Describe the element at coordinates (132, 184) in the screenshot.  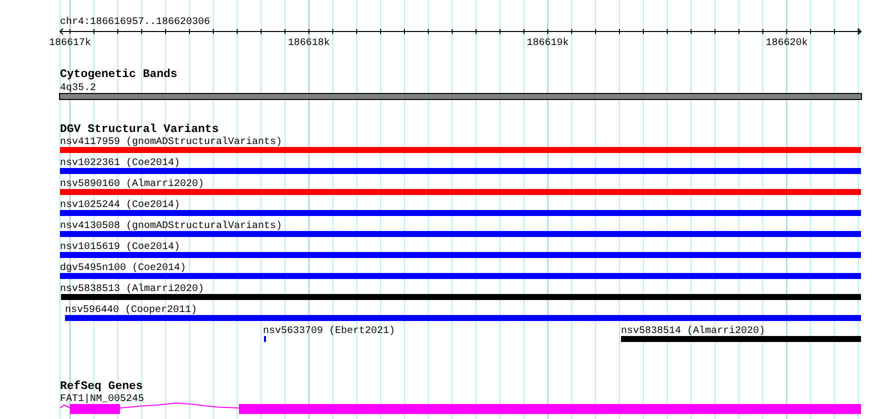
I see `variant-label: nsv5890160 (Almarri2020)` at that location.